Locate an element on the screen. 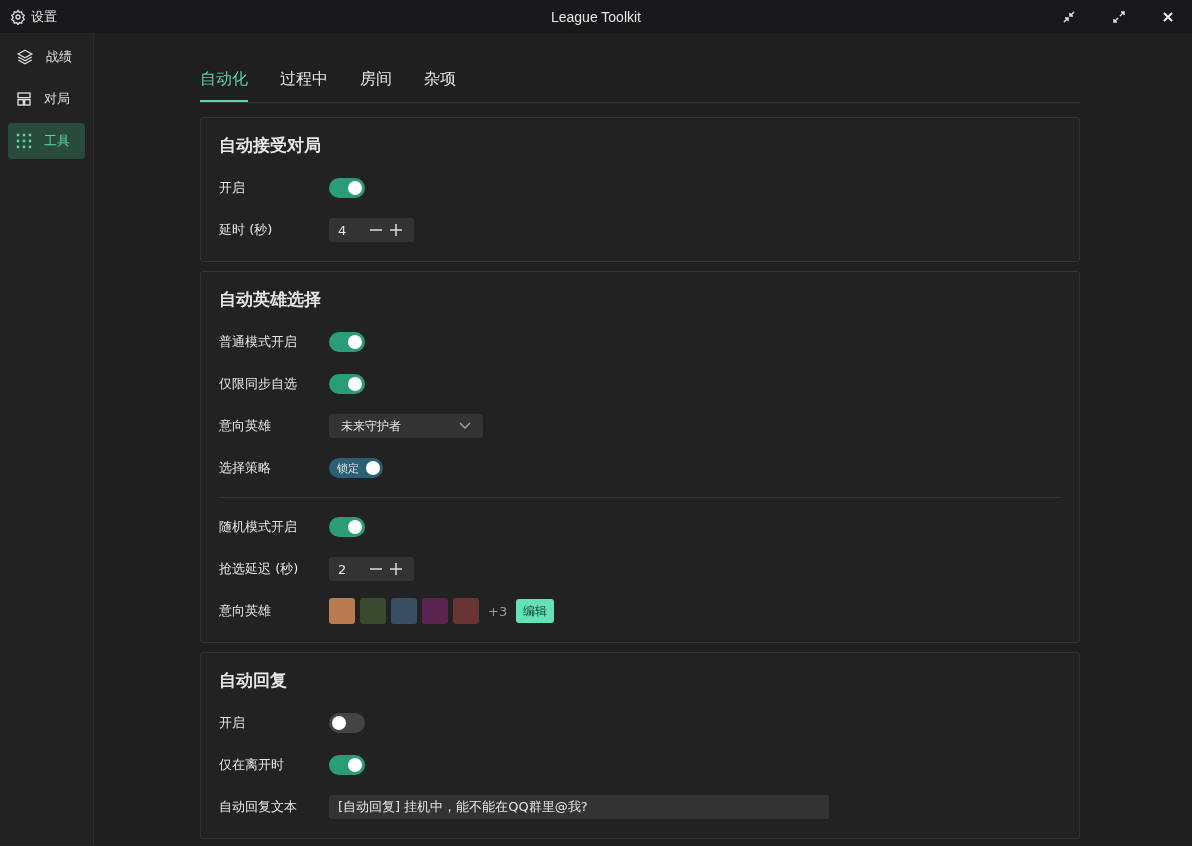 The height and width of the screenshot is (846, 1192). window-title: League Toolkit is located at coordinates (596, 16).